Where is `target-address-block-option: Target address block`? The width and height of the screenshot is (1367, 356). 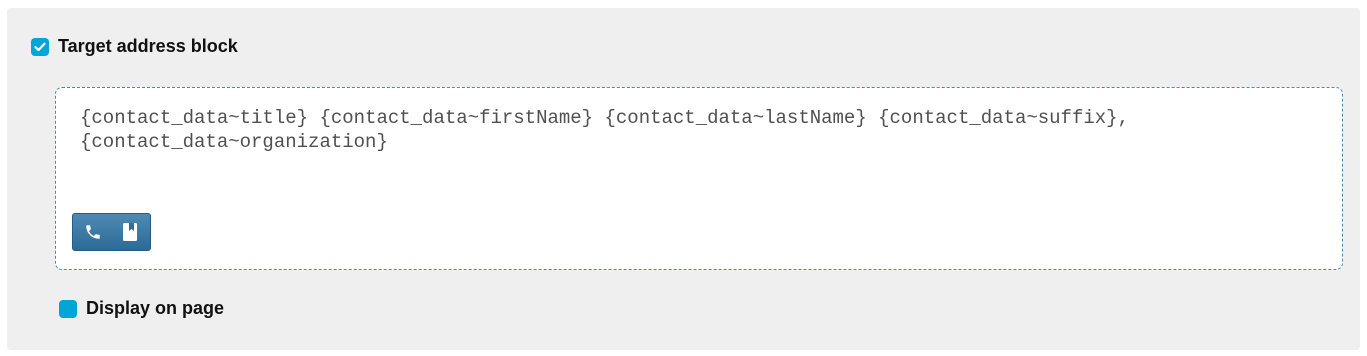
target-address-block-option: Target address block is located at coordinates (134, 46).